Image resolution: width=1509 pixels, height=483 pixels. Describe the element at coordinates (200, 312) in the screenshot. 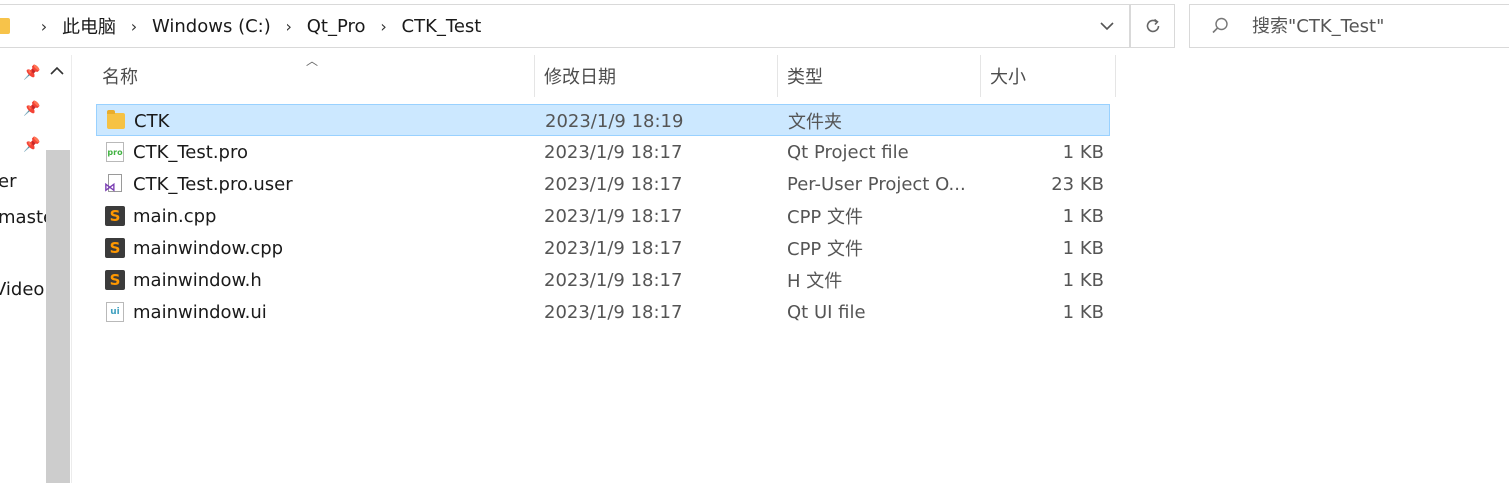

I see `file-name: mainwindow.ui` at that location.